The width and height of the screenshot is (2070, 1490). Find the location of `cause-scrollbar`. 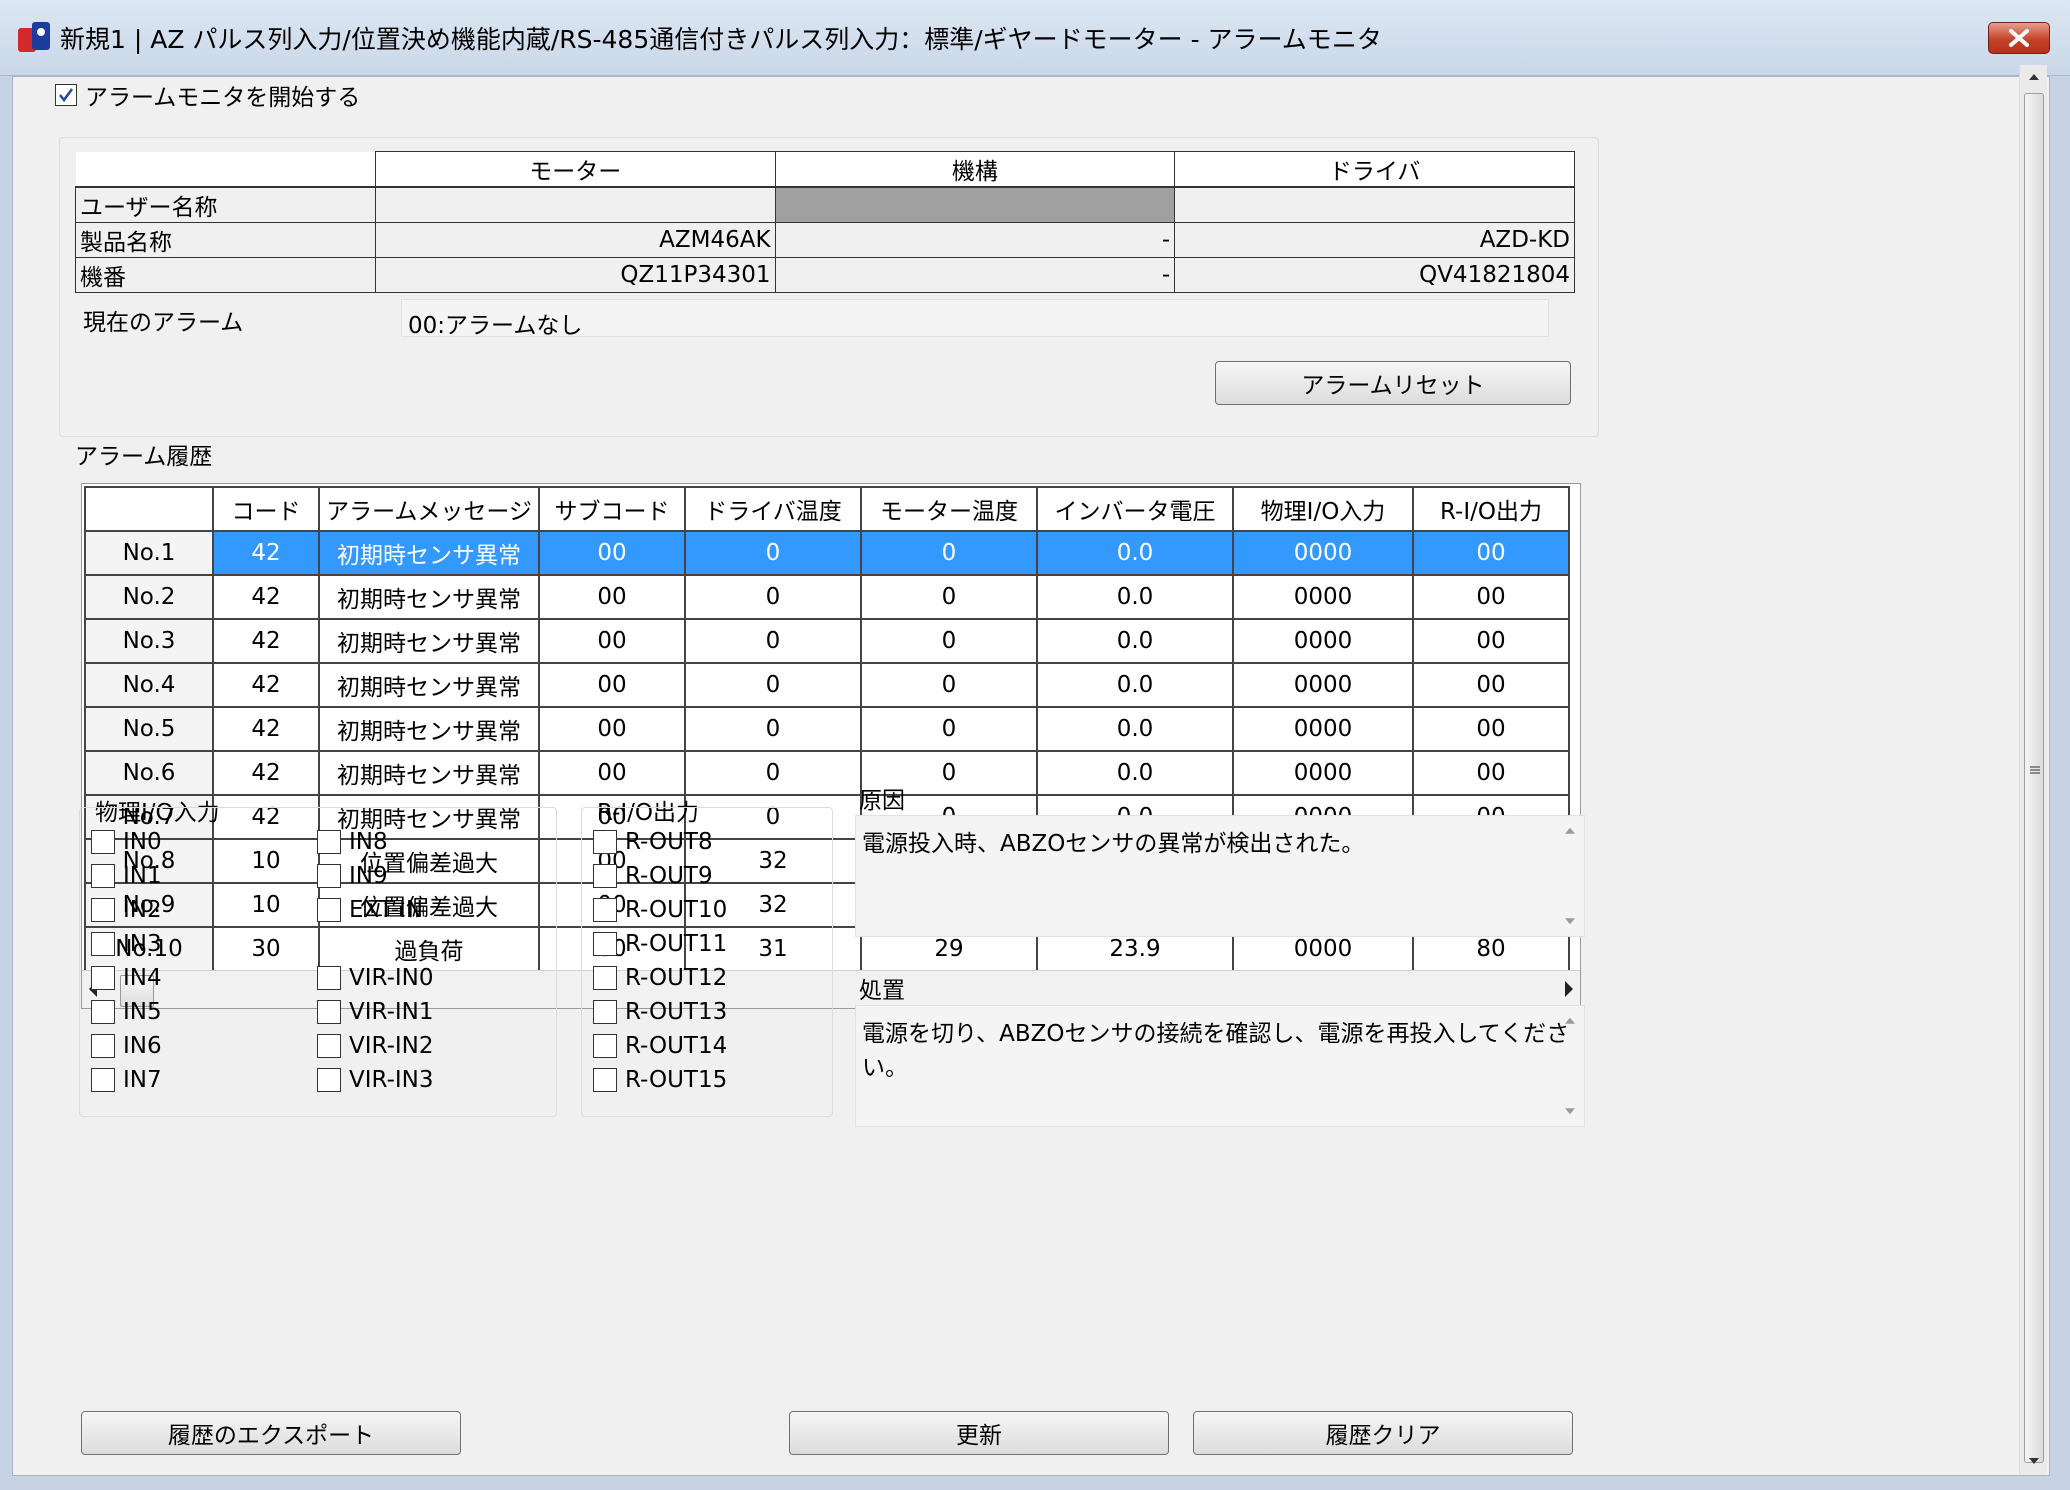

cause-scrollbar is located at coordinates (1570, 876).